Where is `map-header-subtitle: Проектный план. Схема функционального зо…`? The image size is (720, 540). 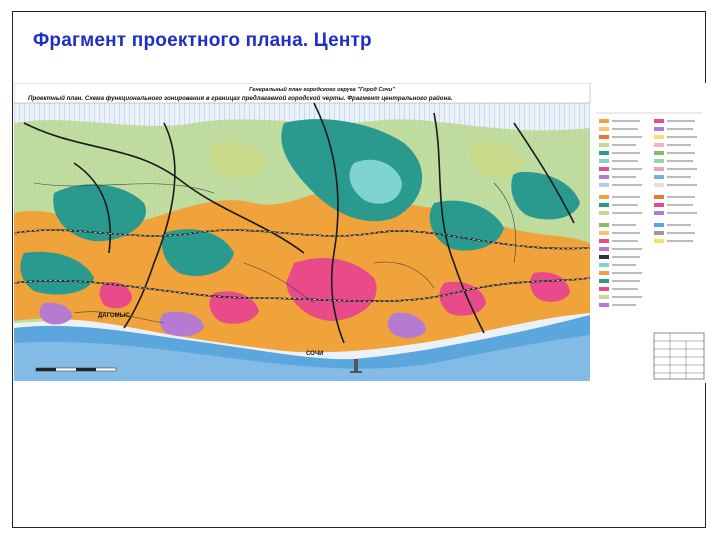
map-header-subtitle: Проектный план. Схема функционального зо… is located at coordinates (240, 98).